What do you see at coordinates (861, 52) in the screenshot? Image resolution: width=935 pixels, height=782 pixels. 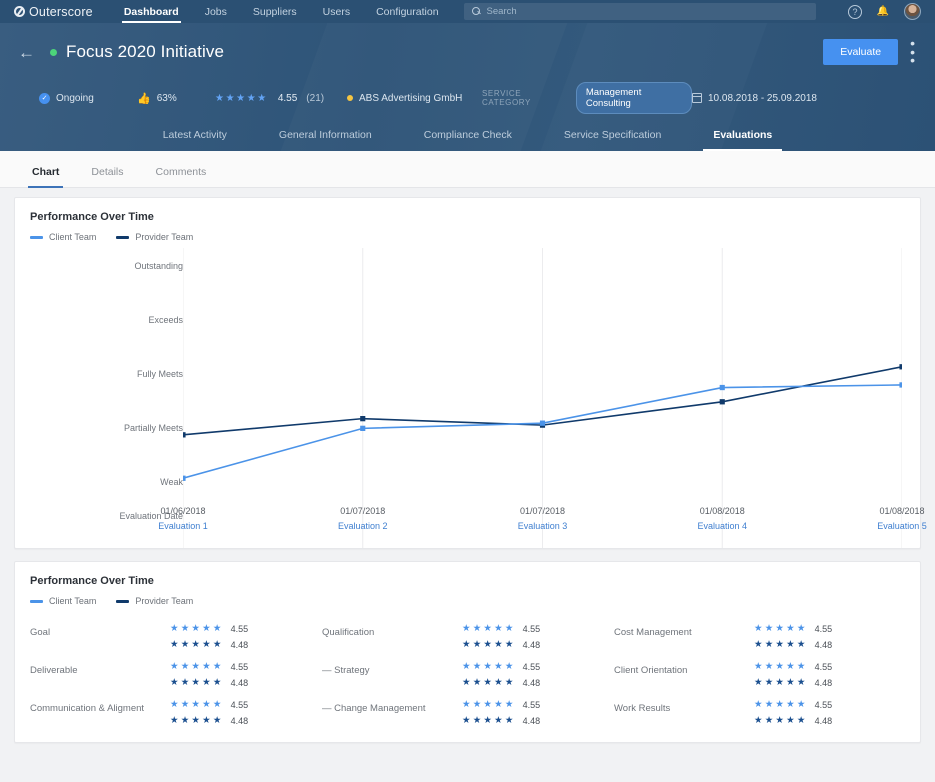 I see `evaluate-button: Evaluate` at bounding box center [861, 52].